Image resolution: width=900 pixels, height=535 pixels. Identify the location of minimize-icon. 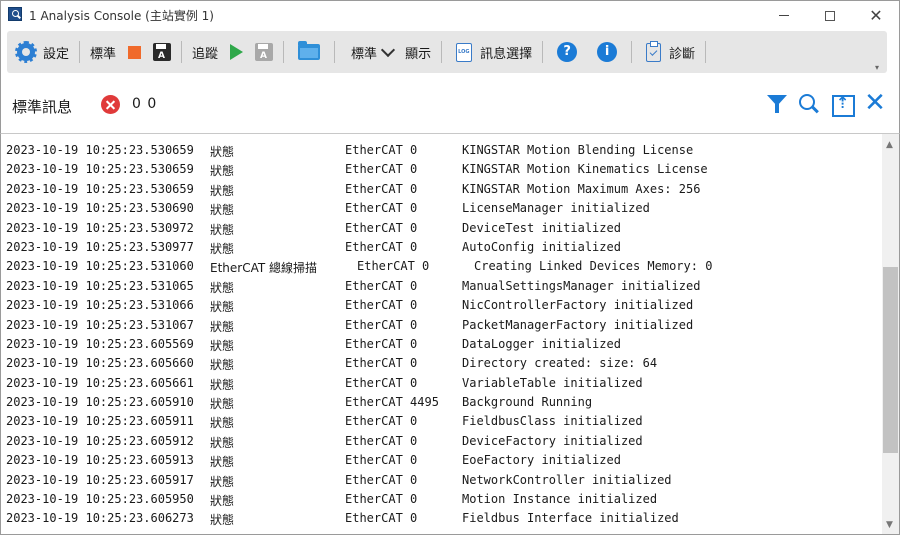
(784, 15).